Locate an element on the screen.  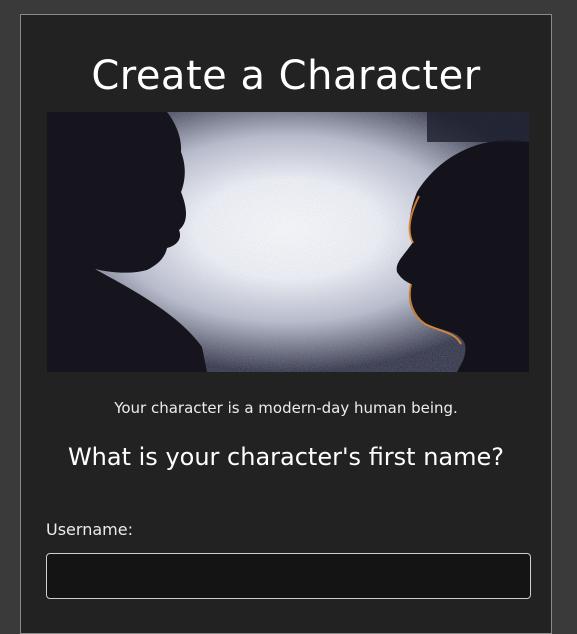
first-name-question: What is your character's first name? is located at coordinates (286, 457).